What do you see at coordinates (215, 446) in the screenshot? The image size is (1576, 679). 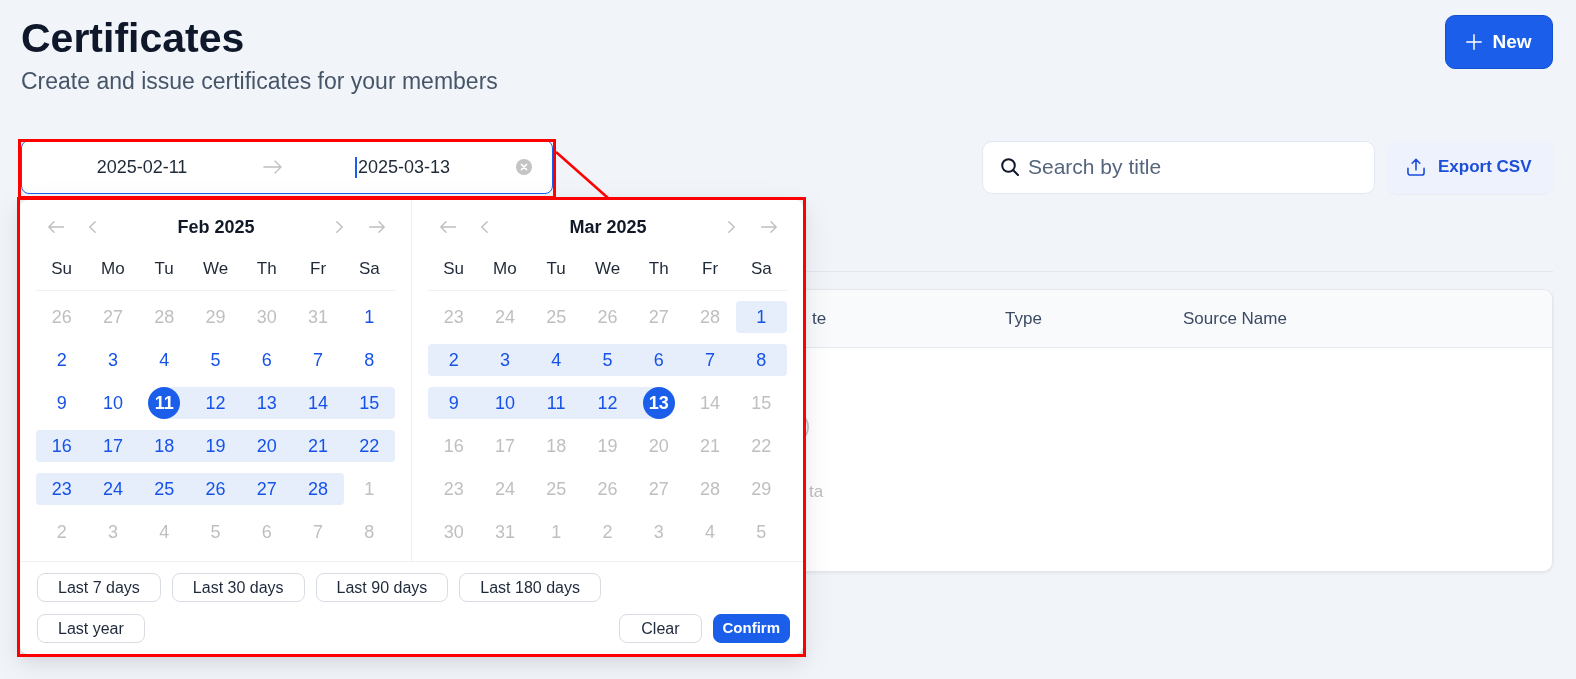 I see `calendar-day: 19` at bounding box center [215, 446].